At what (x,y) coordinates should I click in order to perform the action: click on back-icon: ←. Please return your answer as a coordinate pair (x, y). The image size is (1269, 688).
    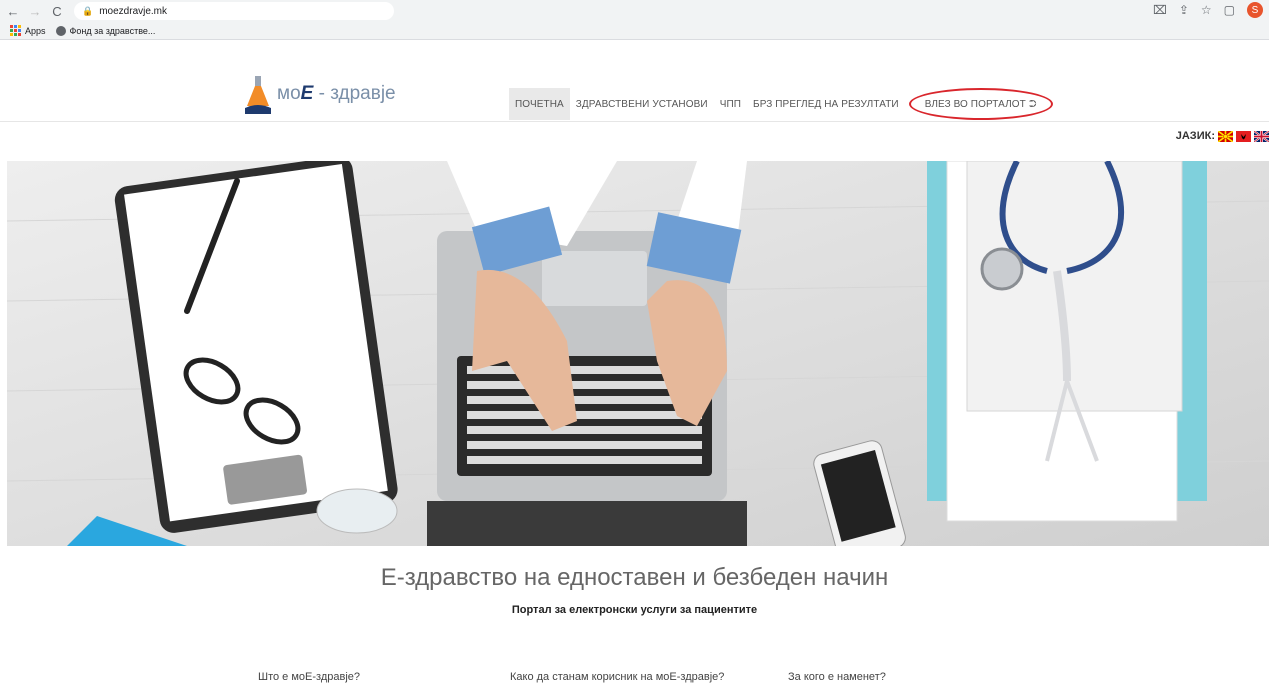
    Looking at the image, I should click on (13, 11).